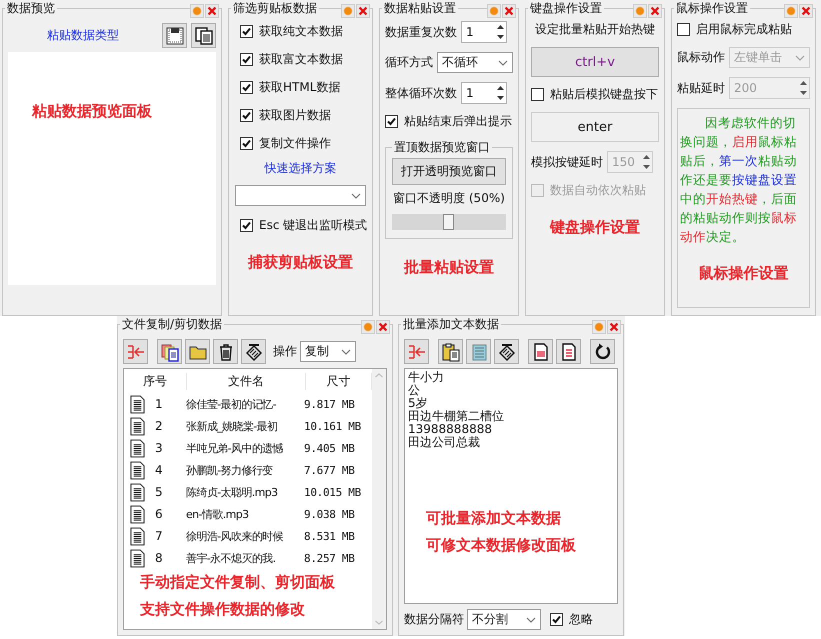 The height and width of the screenshot is (639, 821). What do you see at coordinates (230, 470) in the screenshot?
I see `table-cell-text: 孙鹏凯-努力修行变` at bounding box center [230, 470].